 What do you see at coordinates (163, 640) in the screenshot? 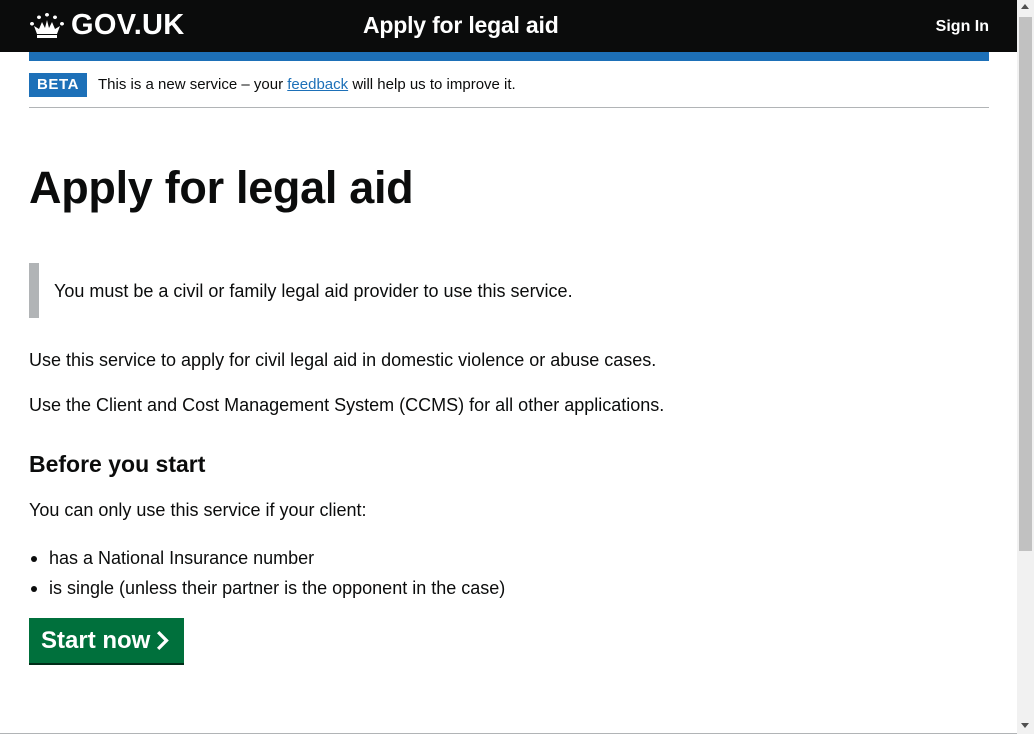
I see `chevron-right-icon` at bounding box center [163, 640].